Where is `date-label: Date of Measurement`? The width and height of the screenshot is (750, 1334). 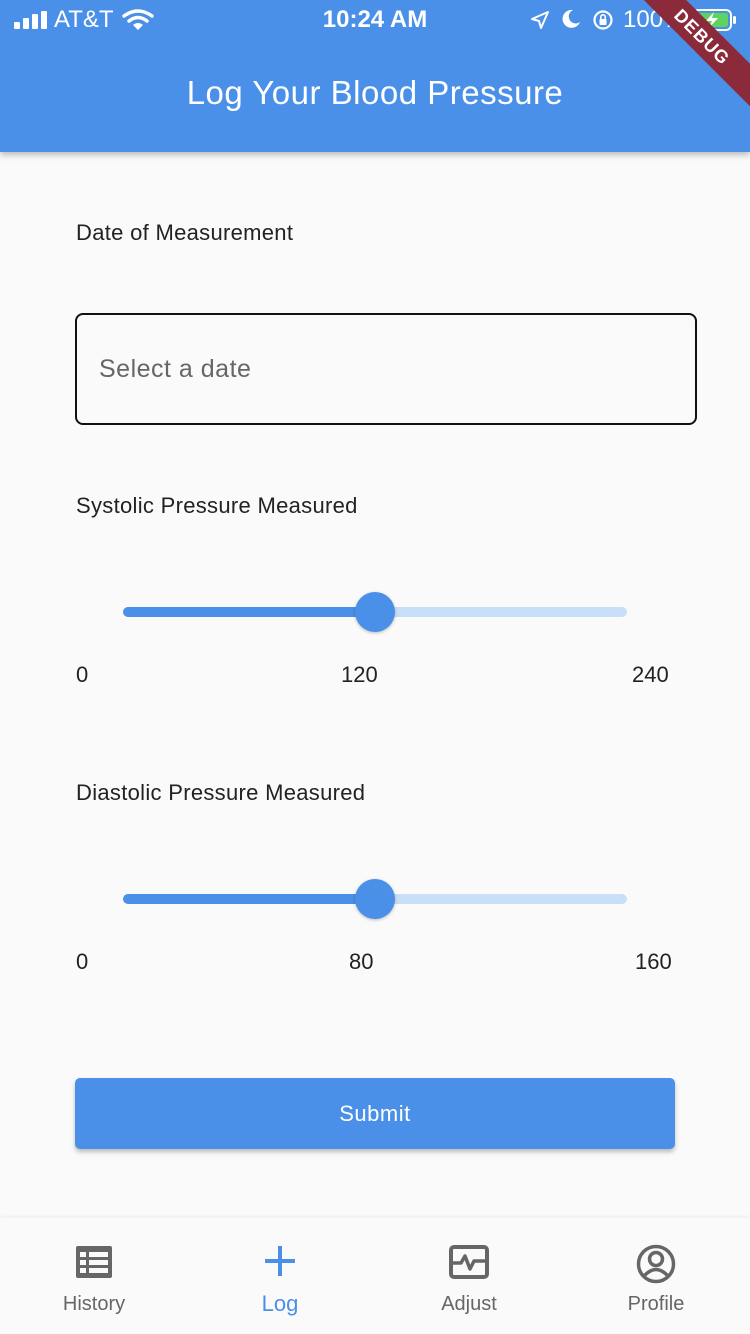
date-label: Date of Measurement is located at coordinates (185, 232).